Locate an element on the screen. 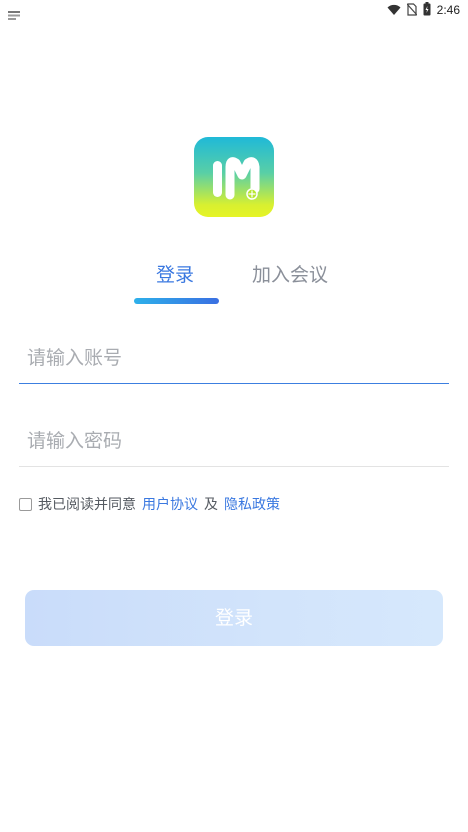 This screenshot has width=468, height=832. wifi-icon is located at coordinates (394, 10).